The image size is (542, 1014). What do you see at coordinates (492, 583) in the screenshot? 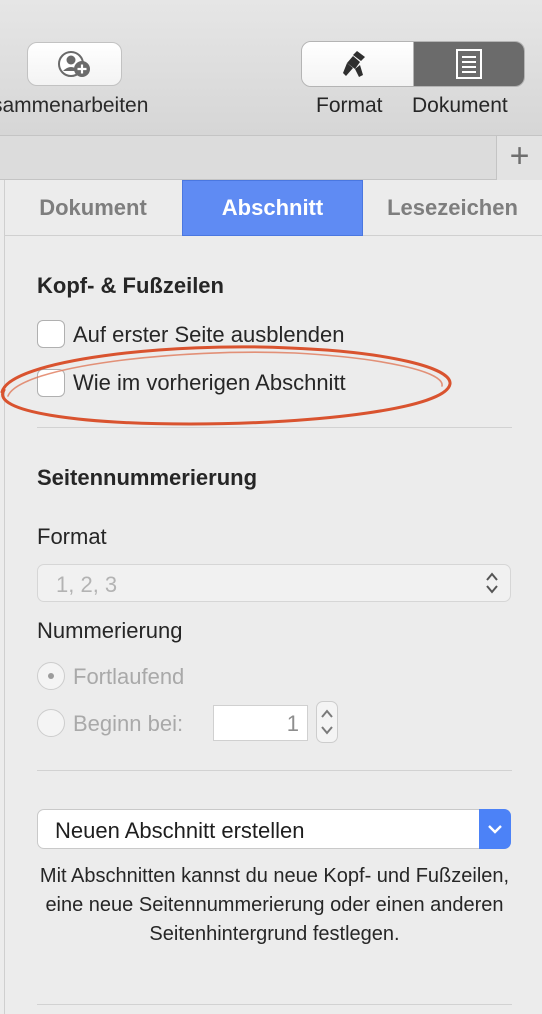
I see `chevron-up-down-icon` at bounding box center [492, 583].